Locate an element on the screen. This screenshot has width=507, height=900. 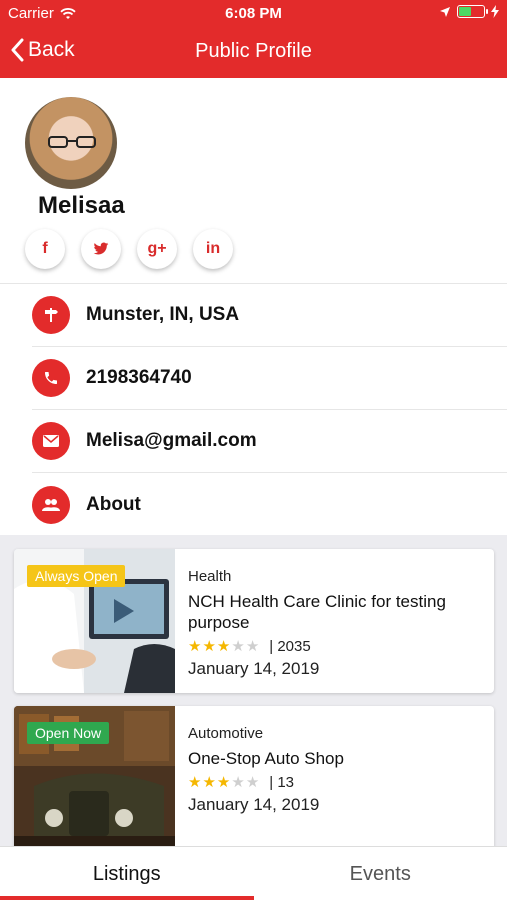
listing-image: Open Now is located at coordinates (94, 776).